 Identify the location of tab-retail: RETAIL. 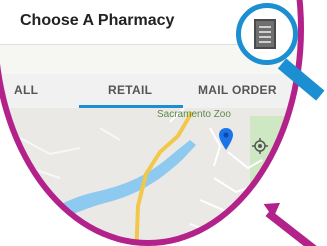
(130, 91).